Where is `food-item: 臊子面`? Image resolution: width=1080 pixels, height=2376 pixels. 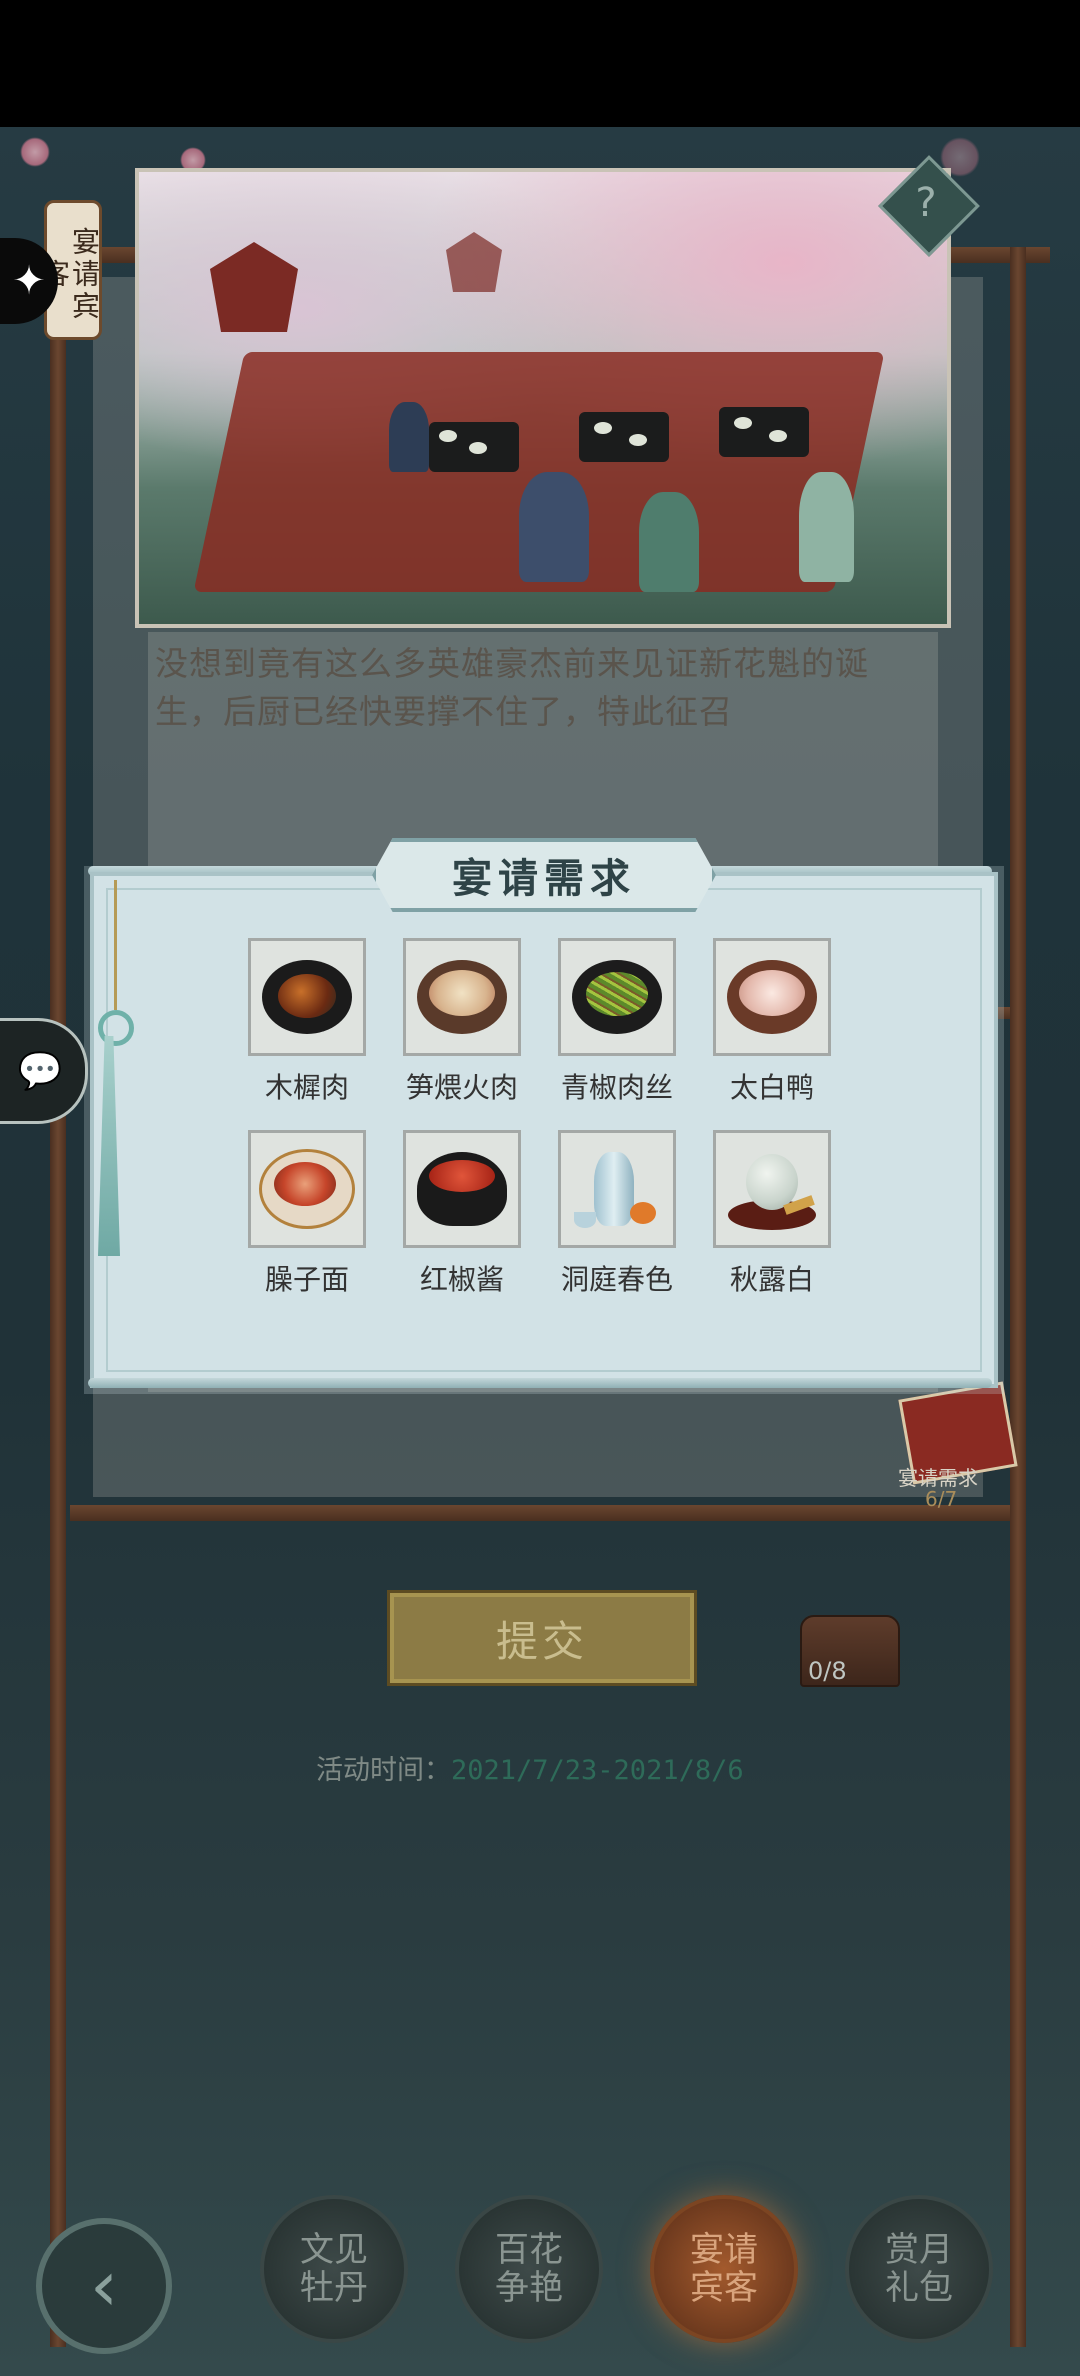
food-item: 臊子面 is located at coordinates (307, 1214).